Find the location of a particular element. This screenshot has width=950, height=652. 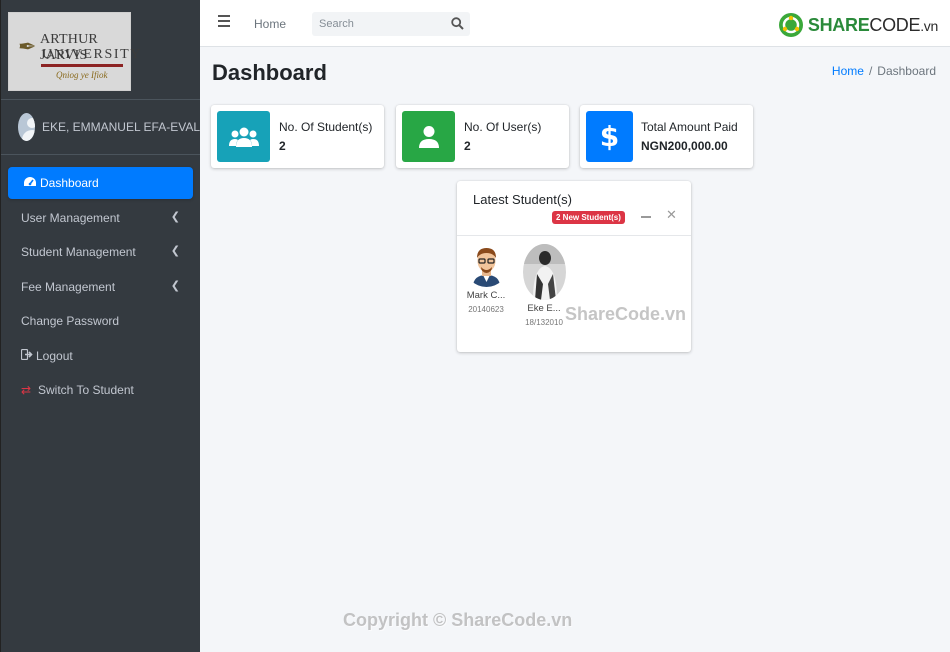

sidebar-item-label: Switch To Student is located at coordinates (86, 390).